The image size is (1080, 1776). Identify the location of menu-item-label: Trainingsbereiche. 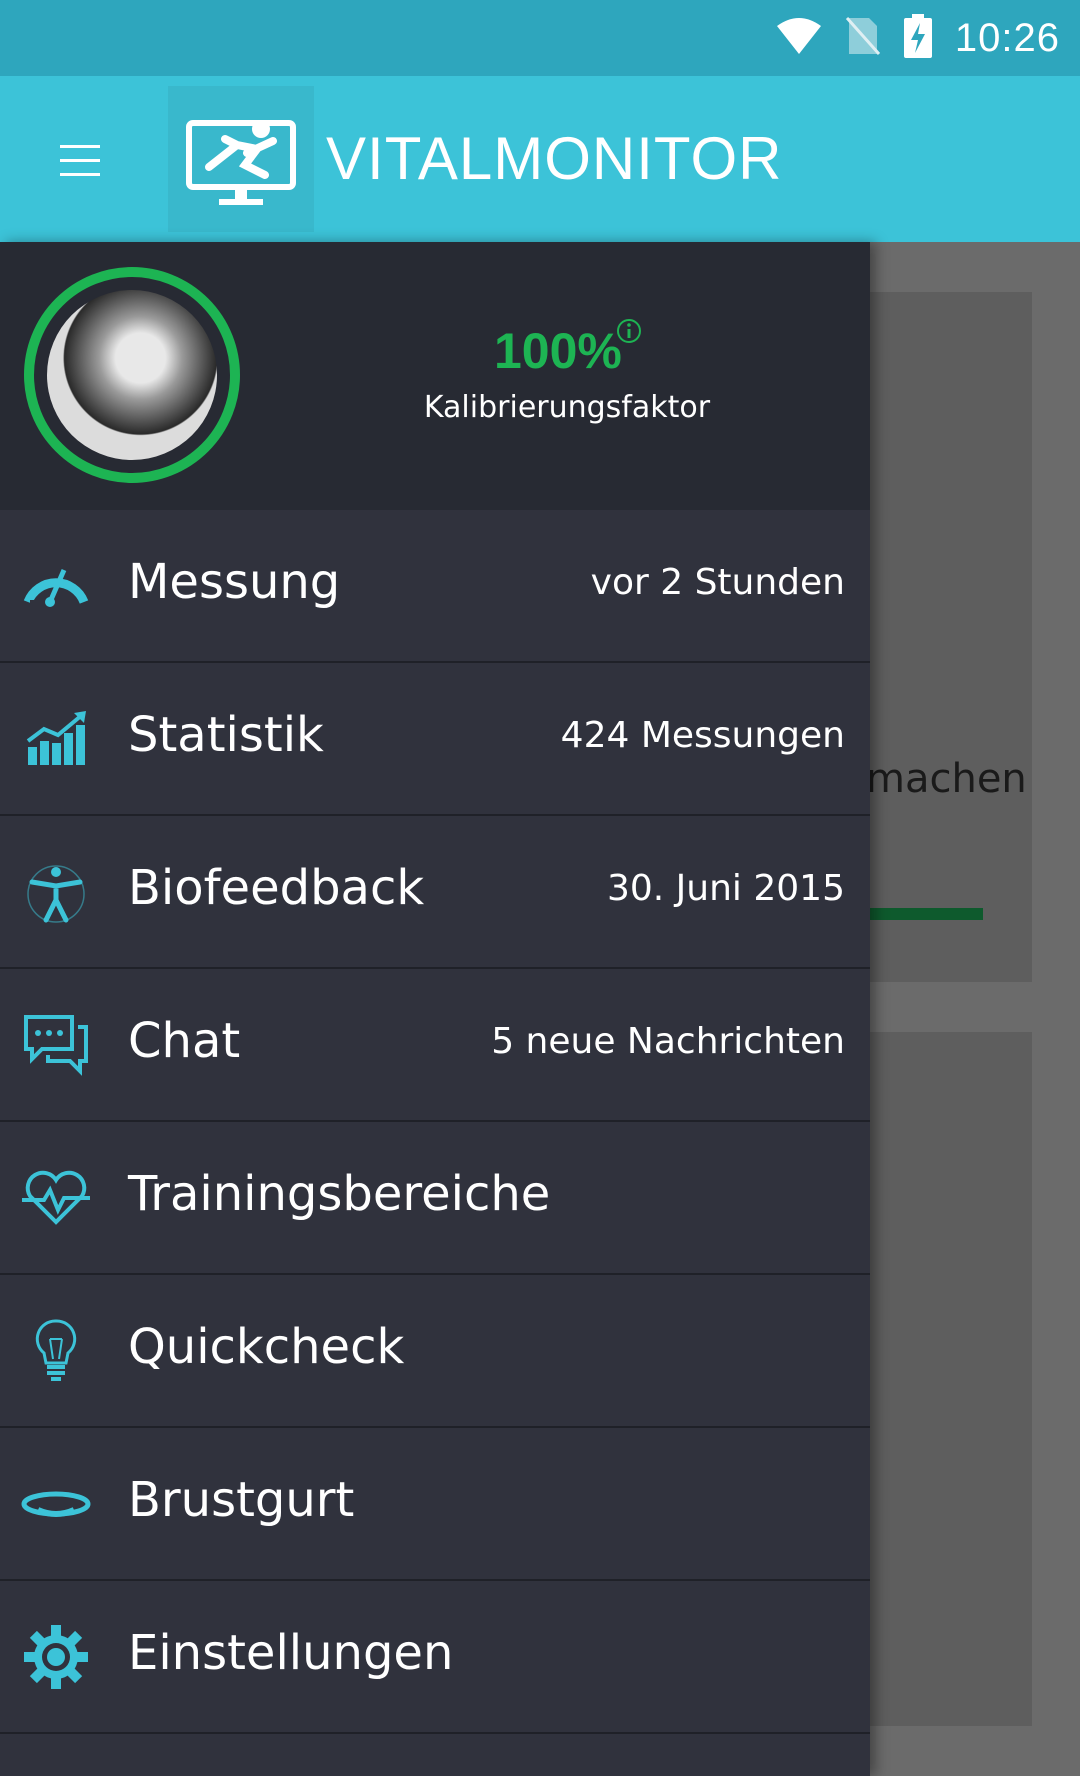
(339, 1194).